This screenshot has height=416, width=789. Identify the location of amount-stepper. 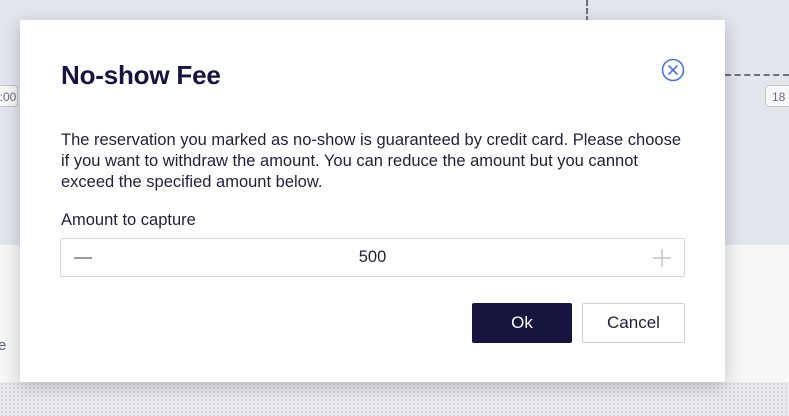
(372, 257).